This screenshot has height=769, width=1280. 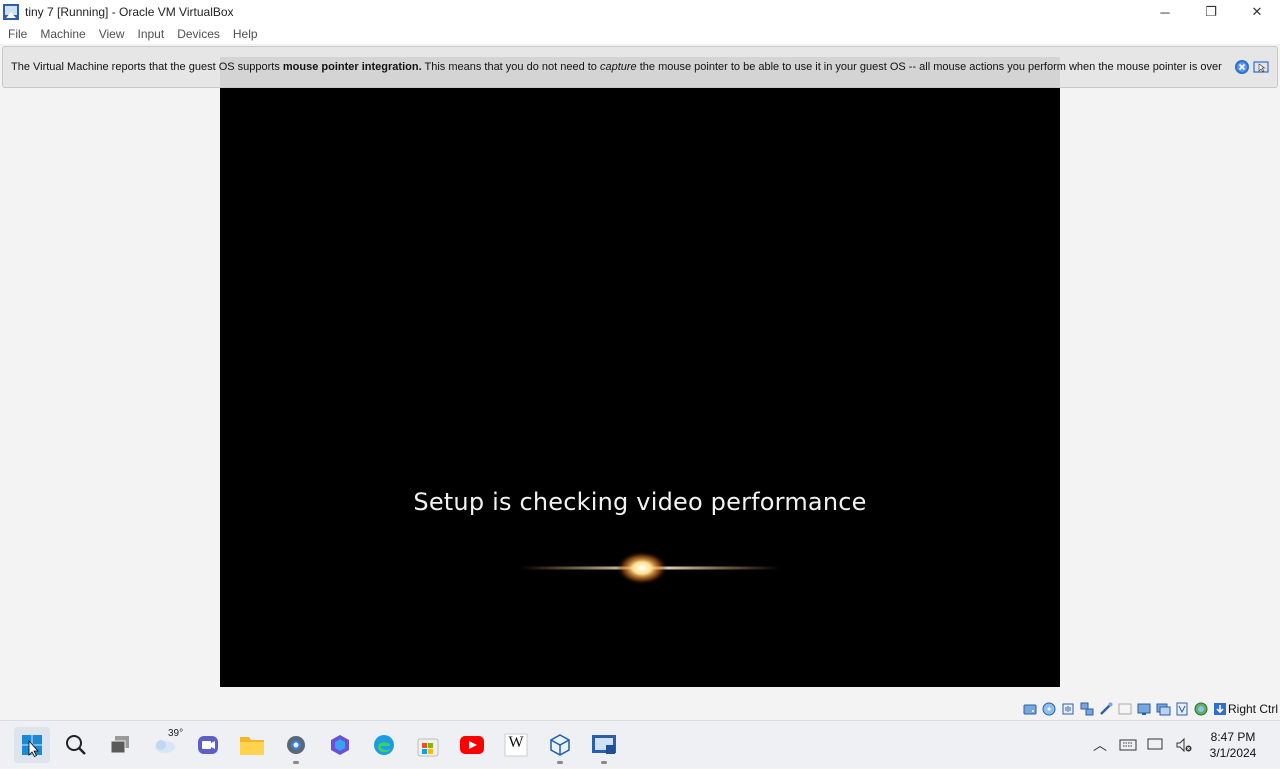 What do you see at coordinates (176, 733) in the screenshot?
I see `weather-temperature: 39°` at bounding box center [176, 733].